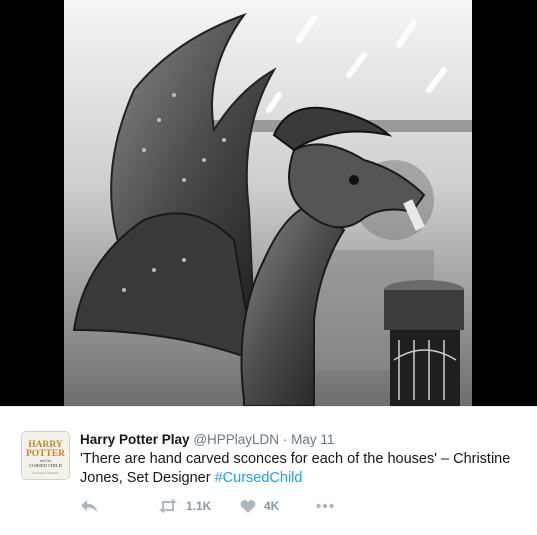 The width and height of the screenshot is (537, 535). What do you see at coordinates (135, 439) in the screenshot?
I see `display-name: Harry Potter Play` at bounding box center [135, 439].